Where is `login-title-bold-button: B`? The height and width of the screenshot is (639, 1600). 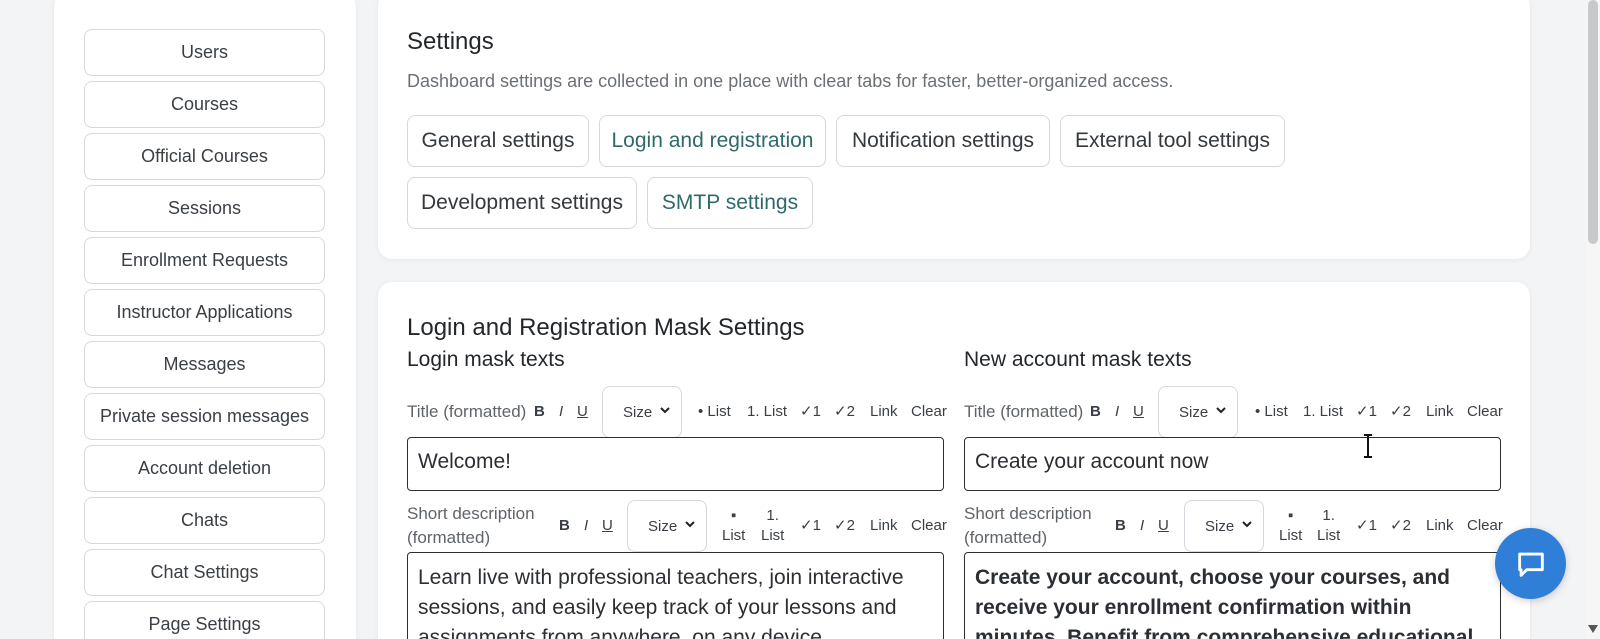 login-title-bold-button: B is located at coordinates (539, 412).